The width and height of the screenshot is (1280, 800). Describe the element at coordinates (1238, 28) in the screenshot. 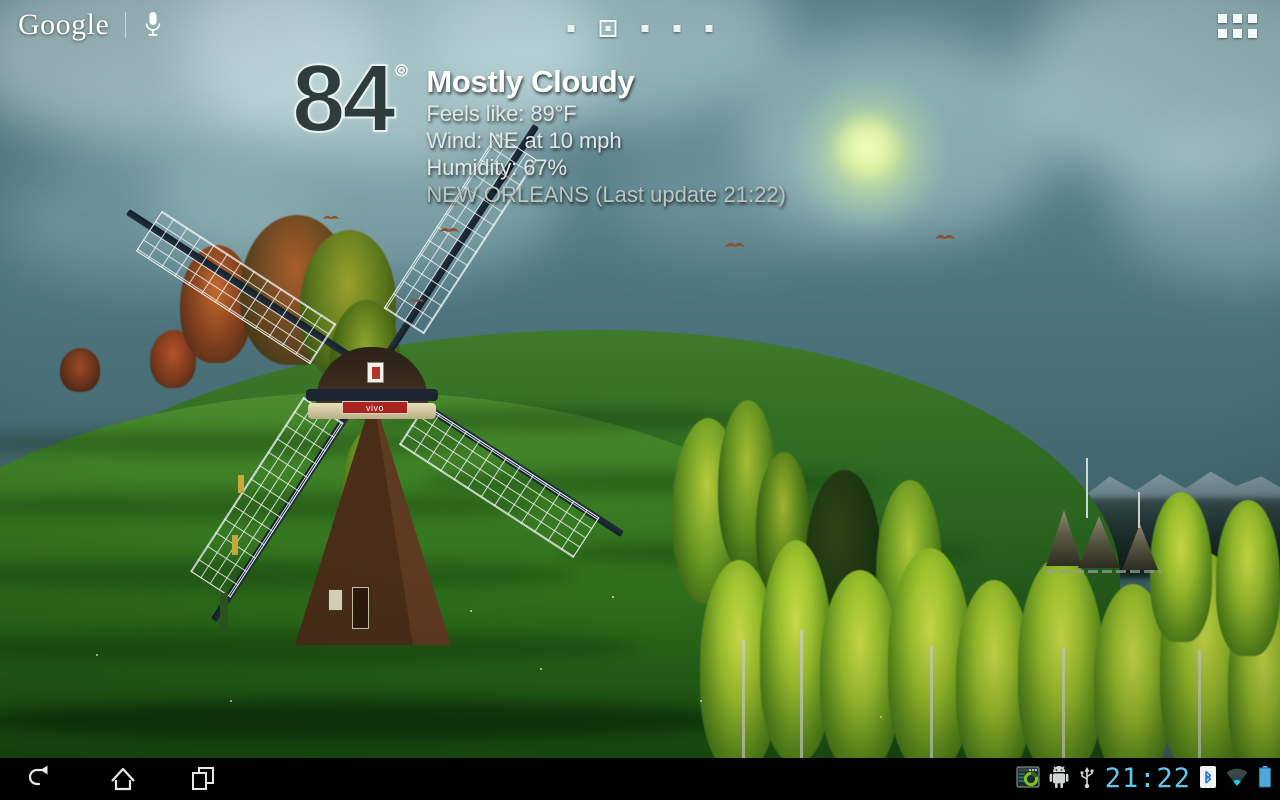

I see `apps-grid-icon` at that location.